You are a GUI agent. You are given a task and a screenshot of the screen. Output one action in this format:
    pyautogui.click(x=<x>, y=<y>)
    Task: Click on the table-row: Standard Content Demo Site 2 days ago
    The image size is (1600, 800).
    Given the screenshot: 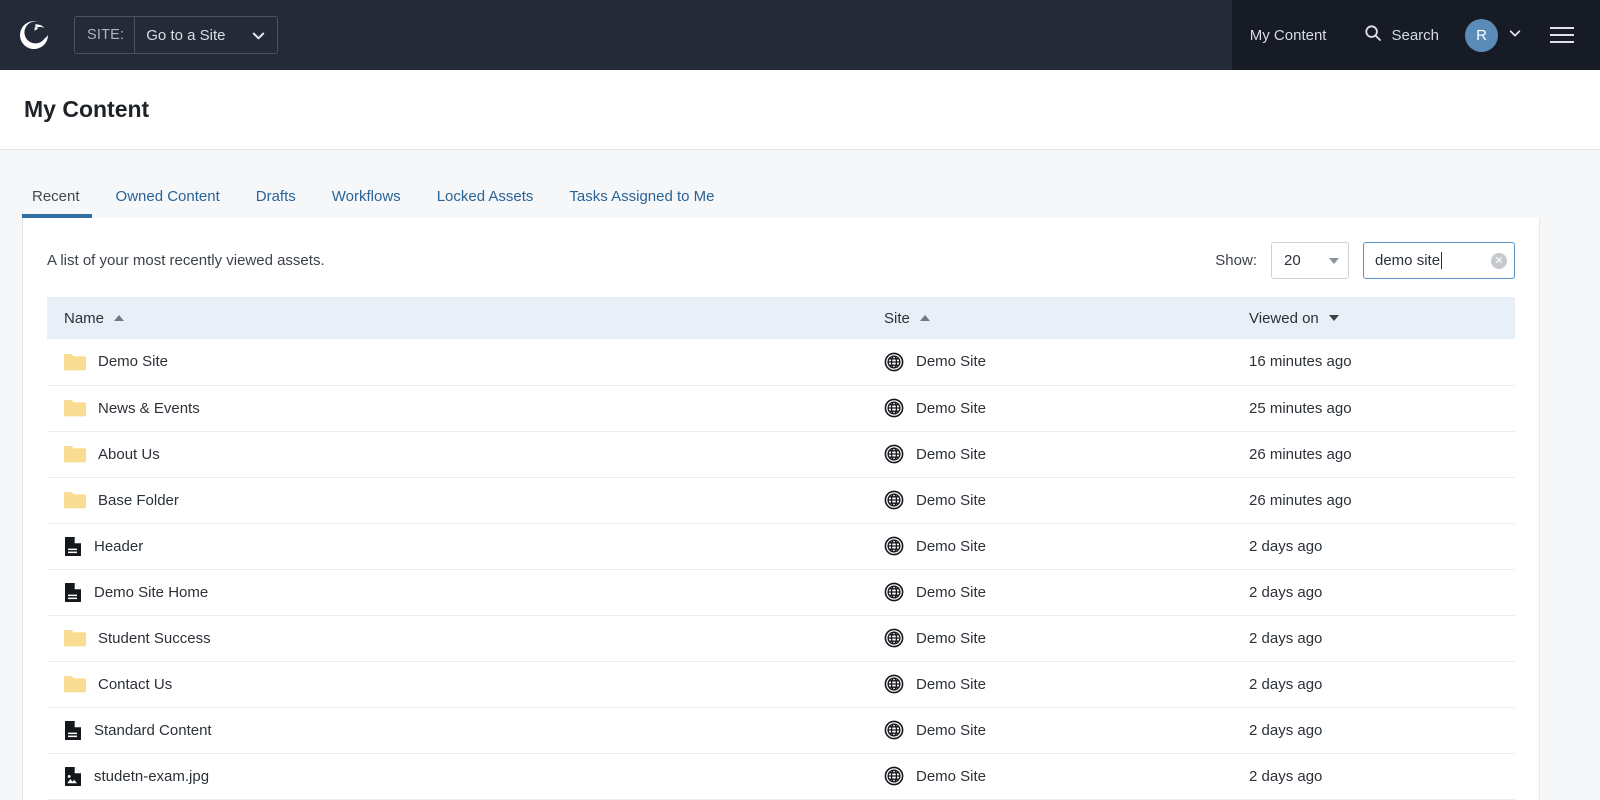 What is the action you would take?
    pyautogui.click(x=781, y=730)
    